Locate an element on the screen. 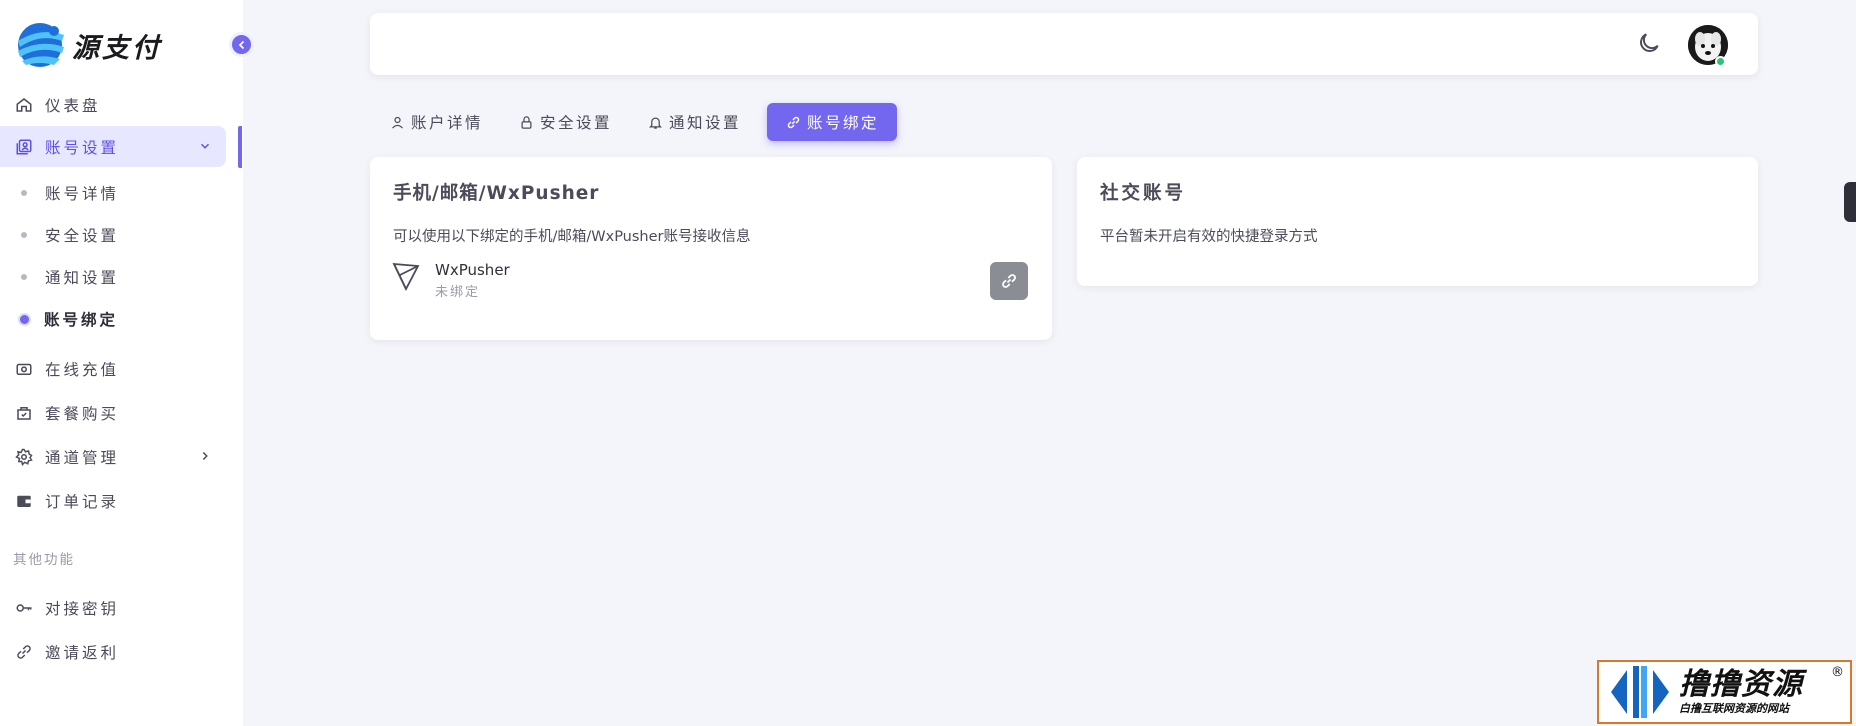  sidebar-item-label: 对接密钥 is located at coordinates (82, 608).